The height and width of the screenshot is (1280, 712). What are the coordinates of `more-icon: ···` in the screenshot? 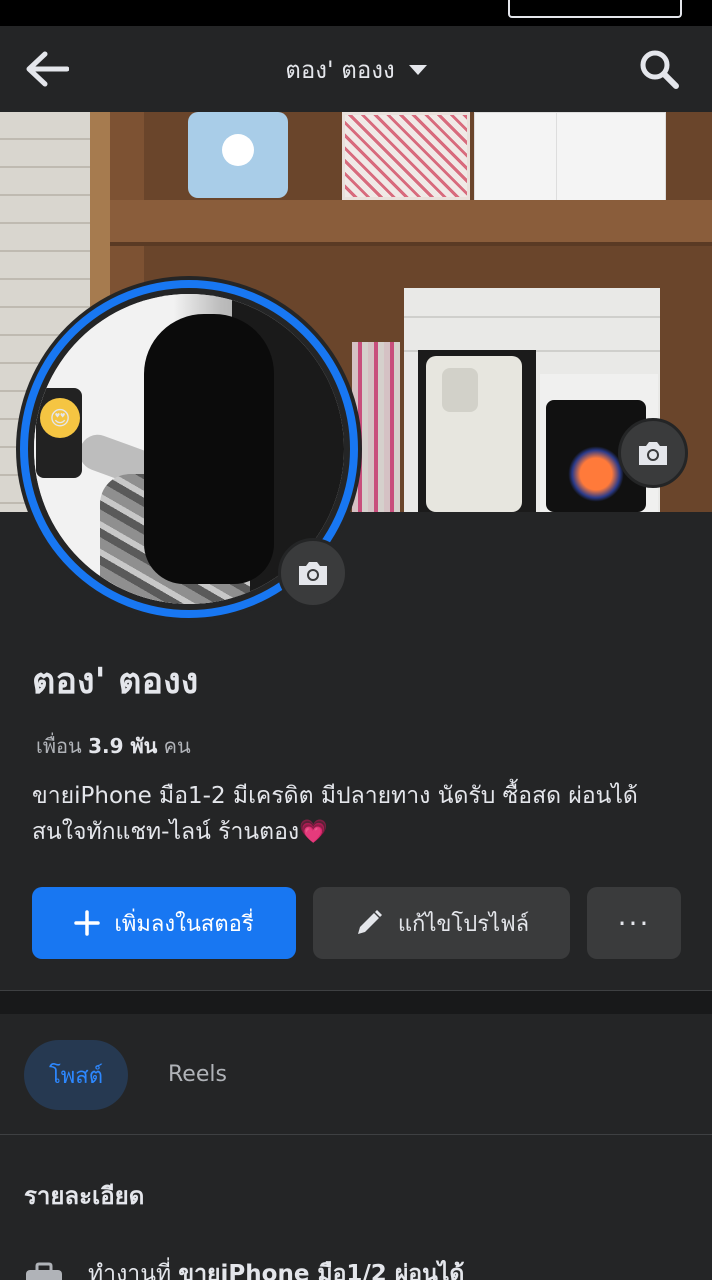 It's located at (634, 923).